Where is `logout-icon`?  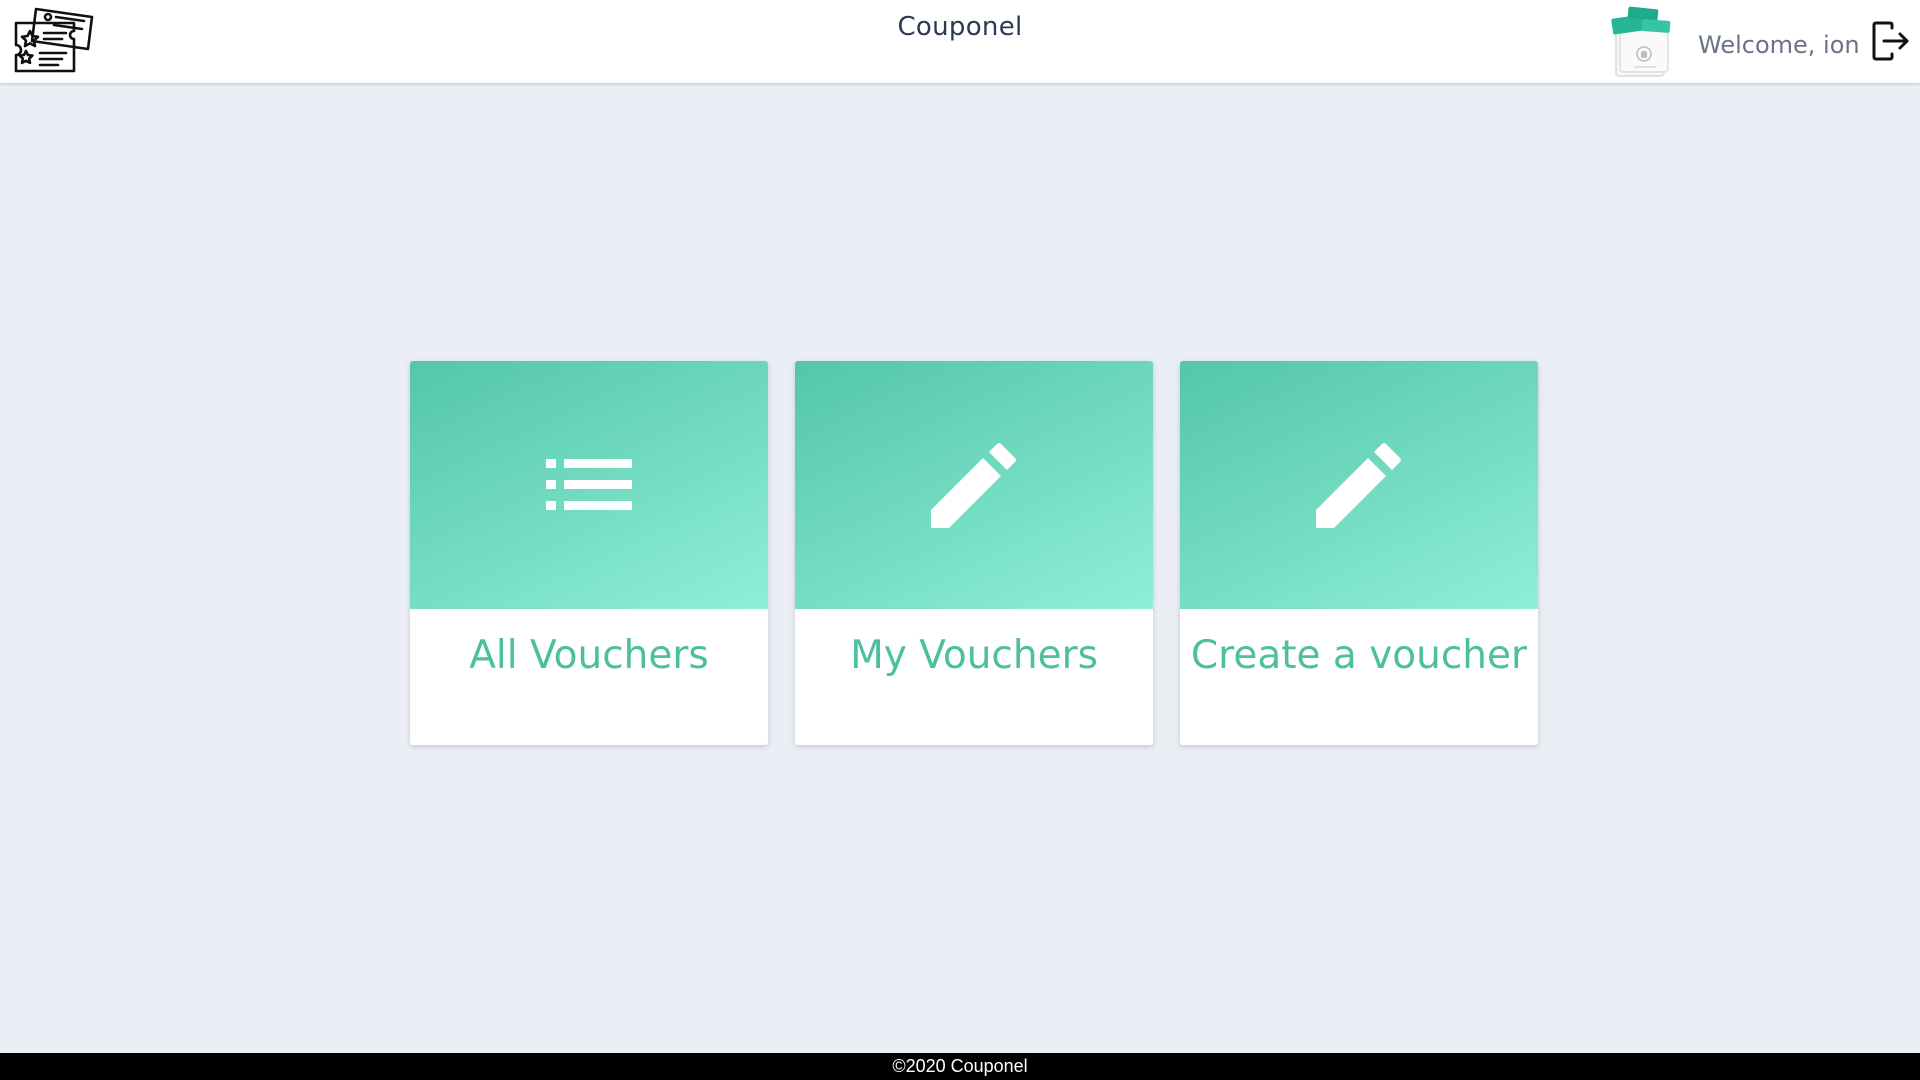
logout-icon is located at coordinates (1890, 41).